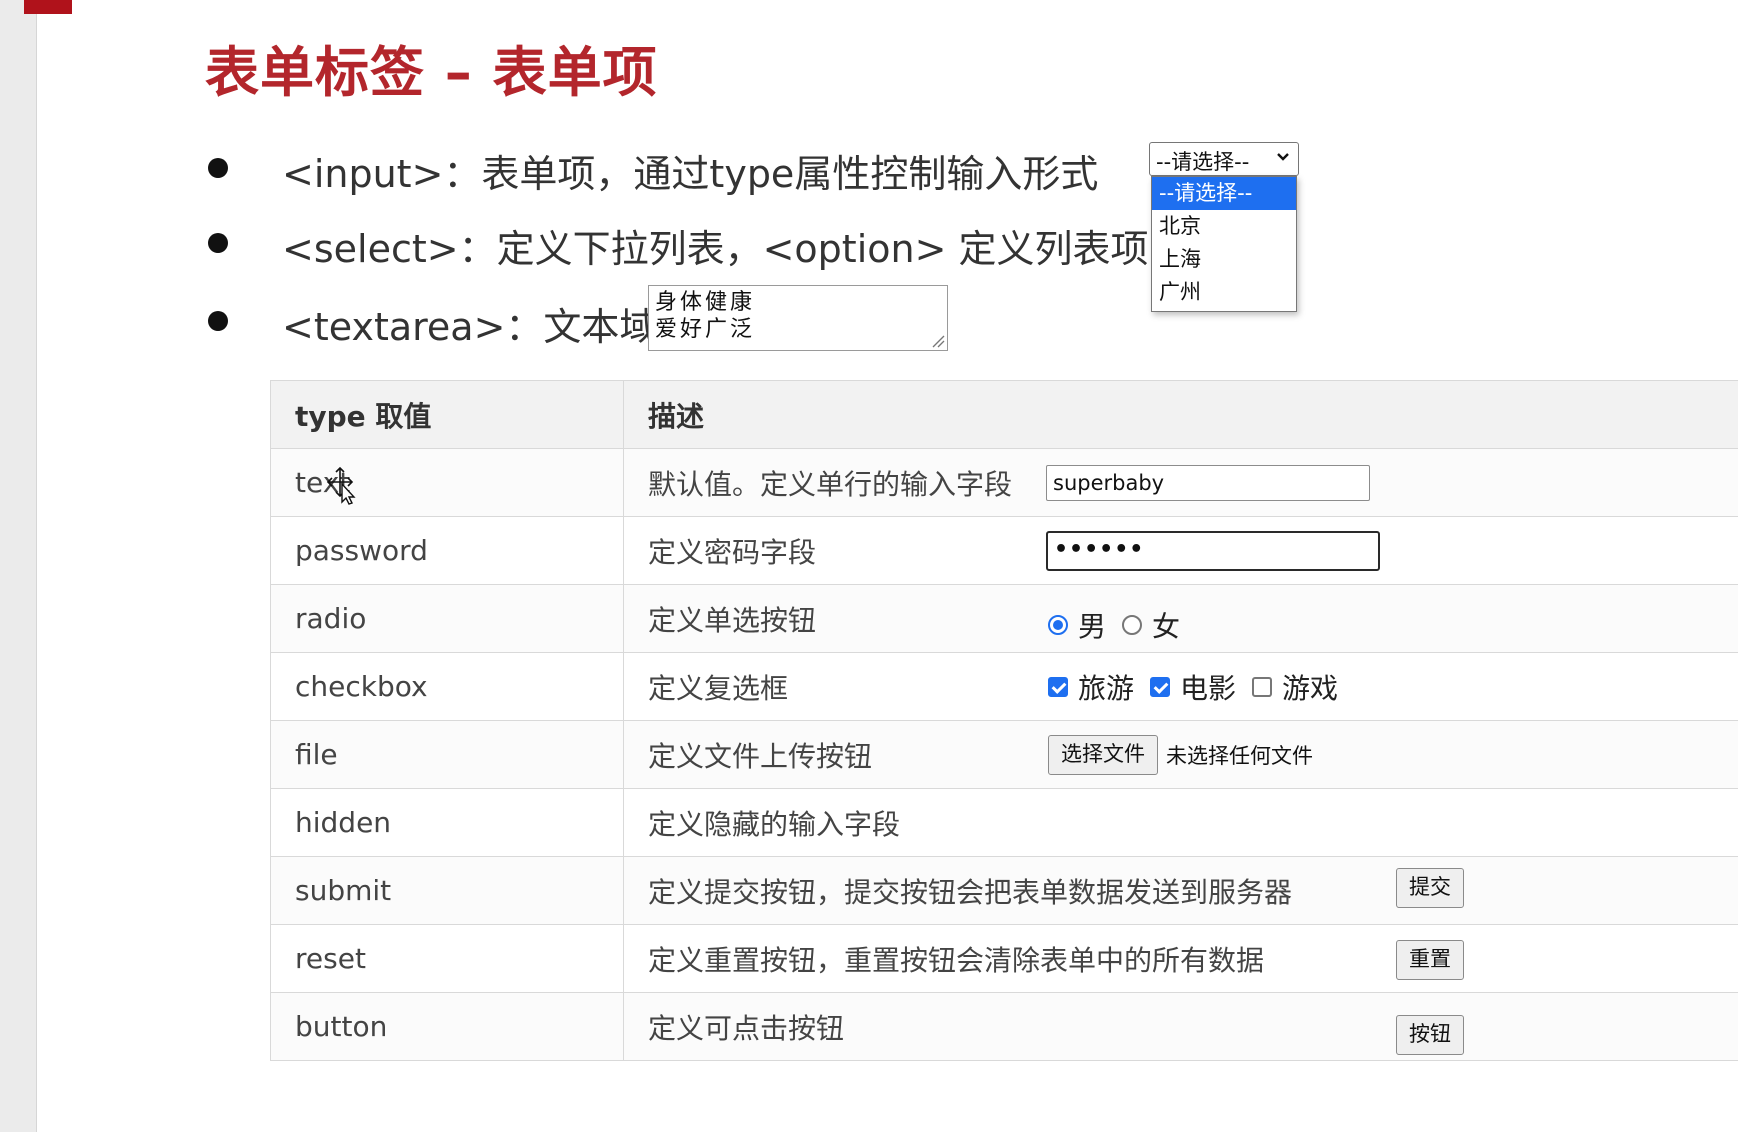 The image size is (1738, 1132). I want to click on checkbox-movie, so click(1160, 686).